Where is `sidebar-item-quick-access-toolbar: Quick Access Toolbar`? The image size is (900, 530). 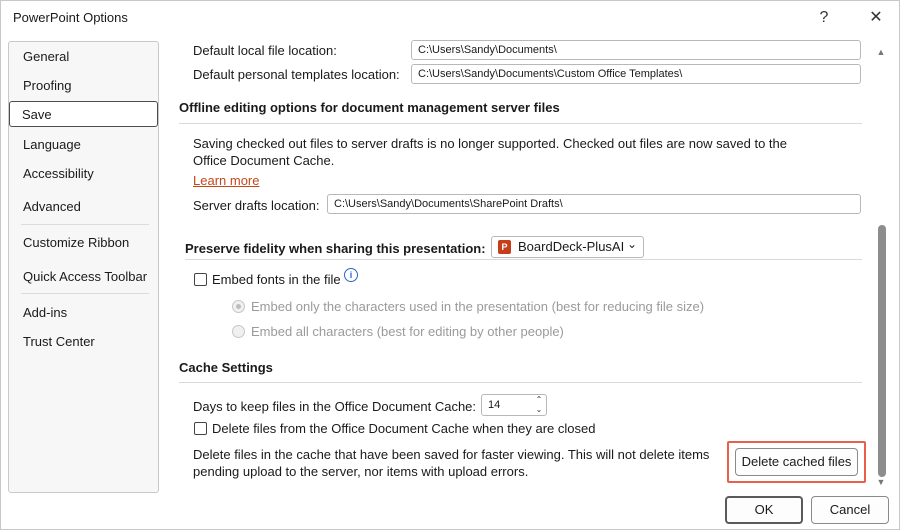
sidebar-item-quick-access-toolbar: Quick Access Toolbar is located at coordinates (82, 277).